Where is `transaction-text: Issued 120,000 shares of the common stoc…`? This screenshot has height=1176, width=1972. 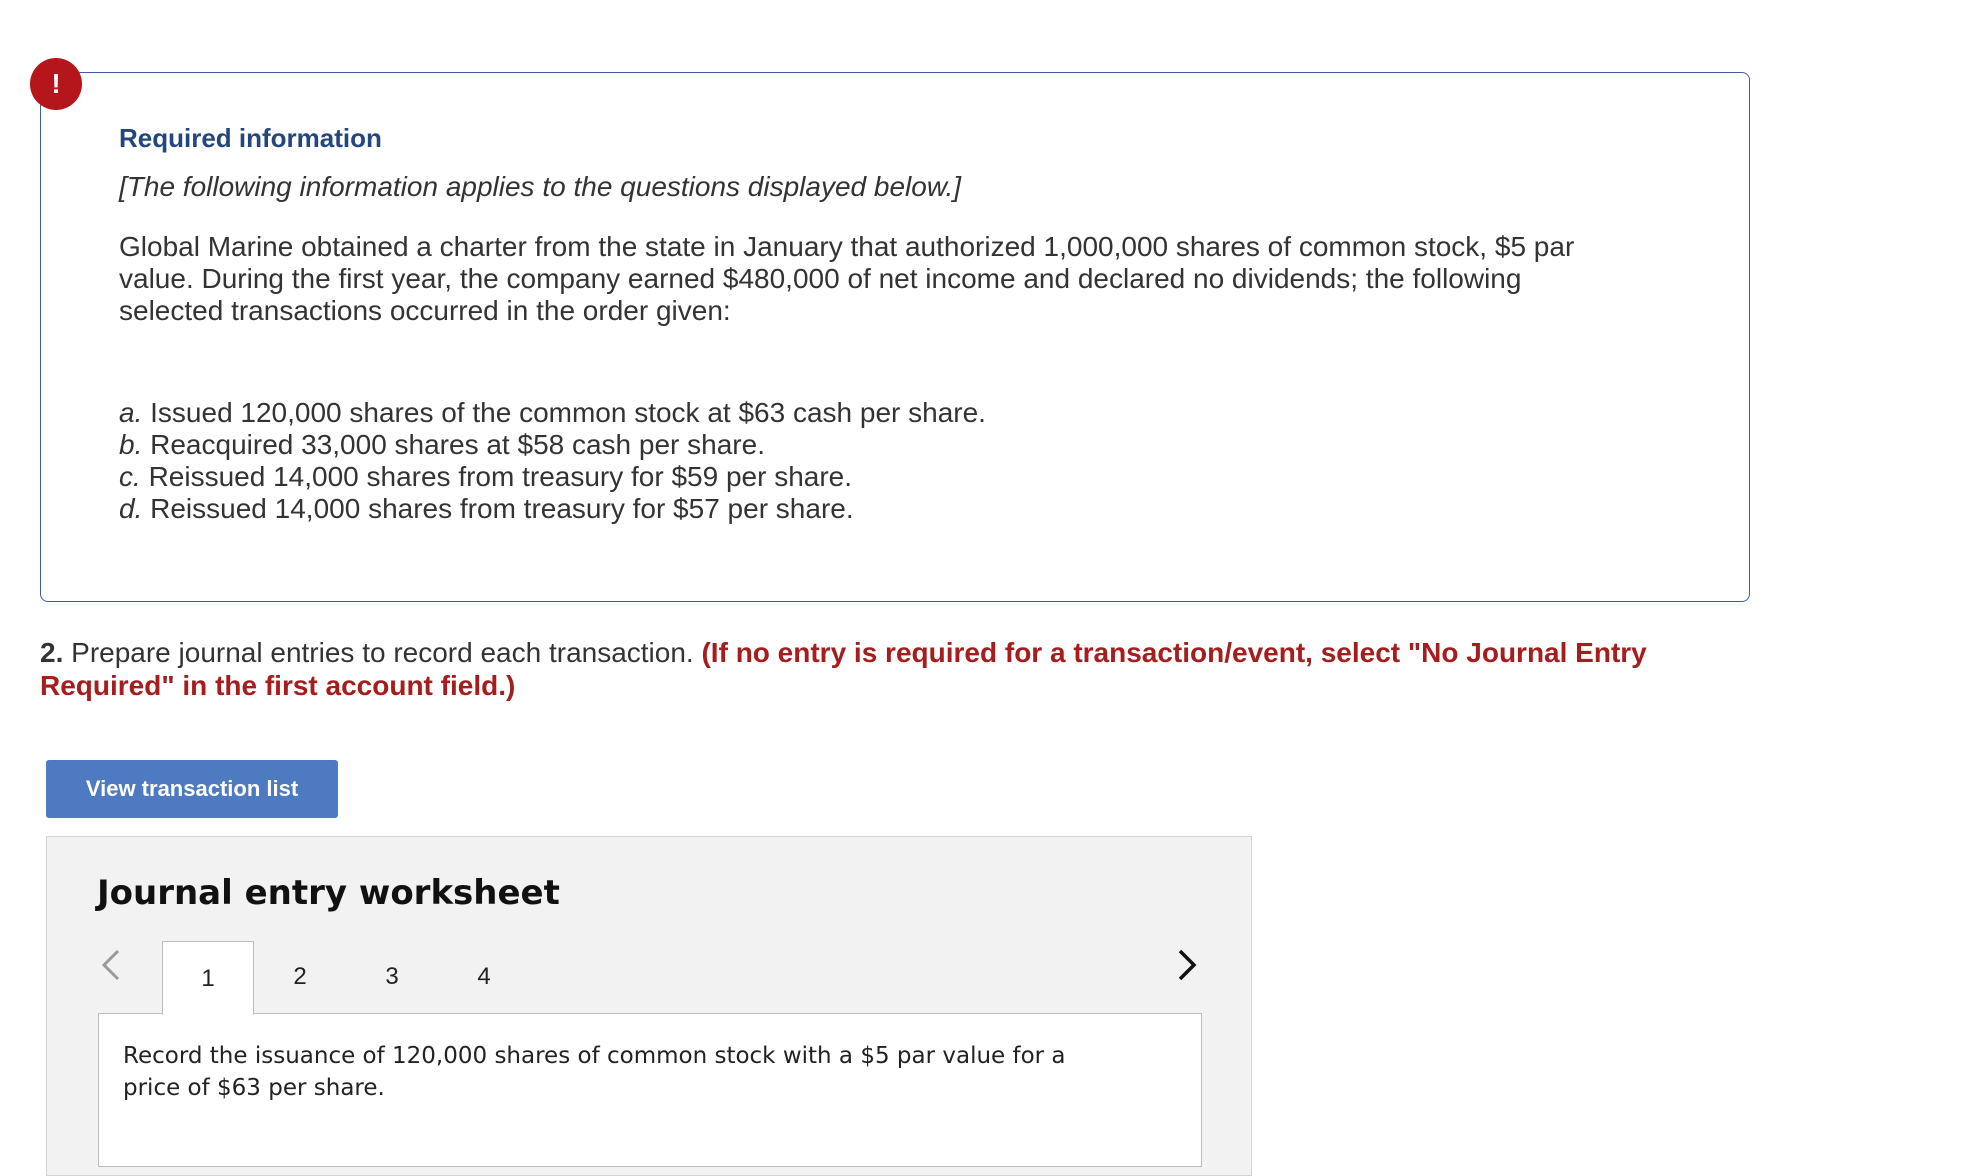 transaction-text: Issued 120,000 shares of the common stoc… is located at coordinates (568, 412).